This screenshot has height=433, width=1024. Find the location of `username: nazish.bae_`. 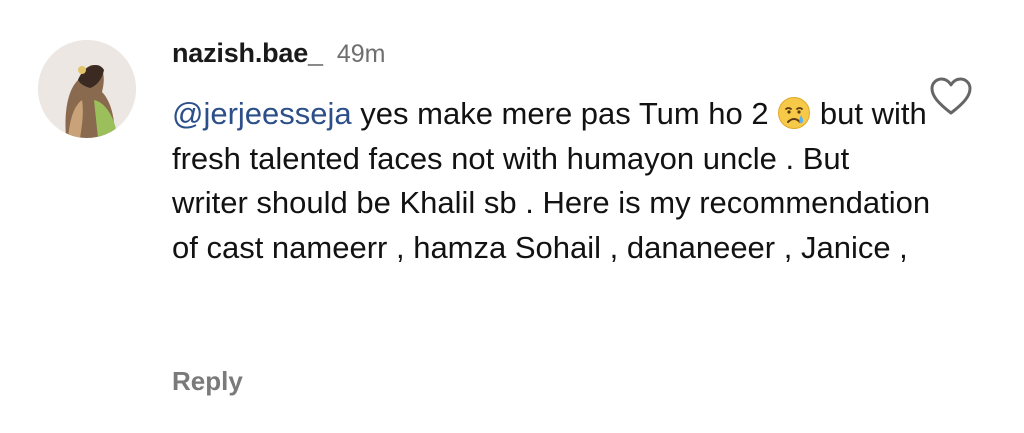

username: nazish.bae_ is located at coordinates (247, 53).